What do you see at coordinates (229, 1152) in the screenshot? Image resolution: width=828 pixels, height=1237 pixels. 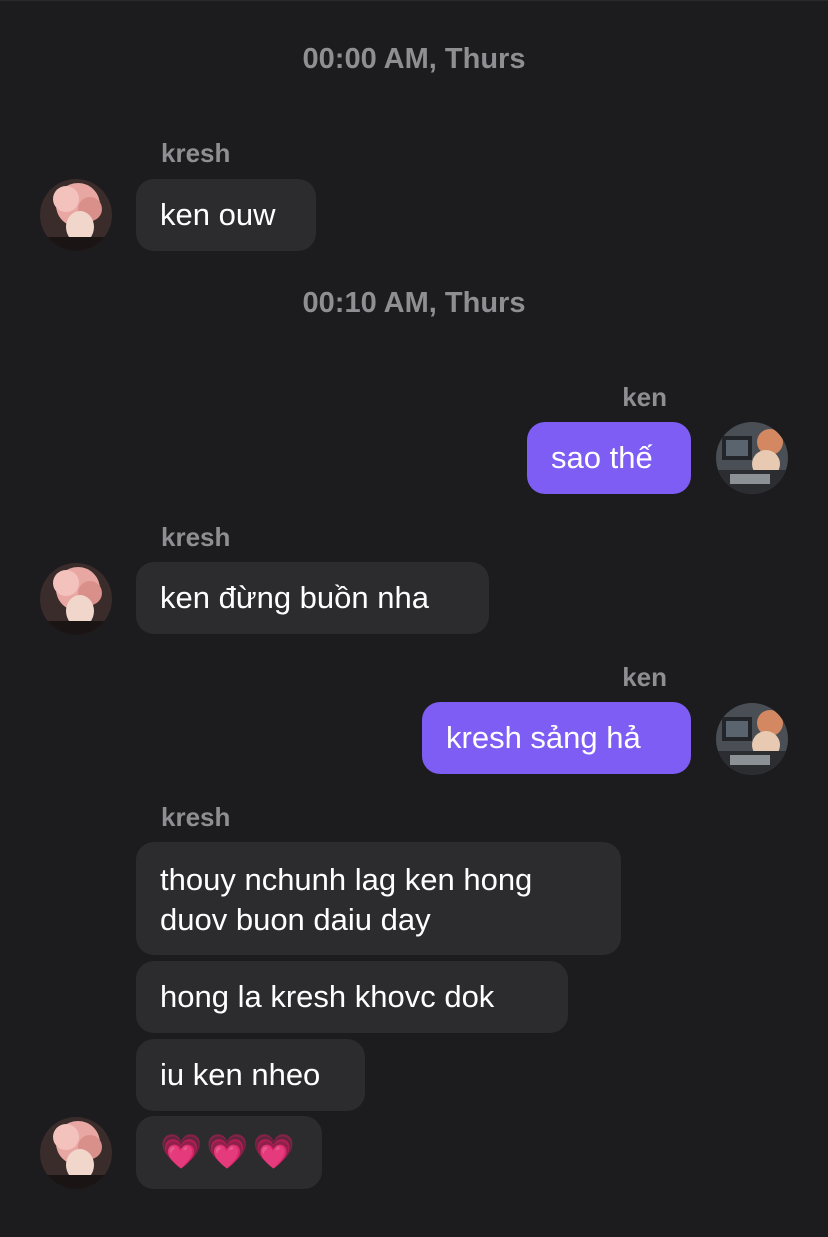 I see `message-bubble-emoji: 💗💗💗` at bounding box center [229, 1152].